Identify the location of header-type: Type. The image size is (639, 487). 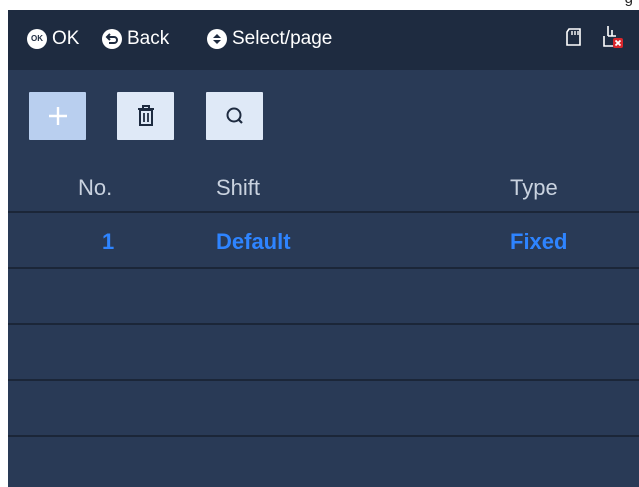
(534, 187).